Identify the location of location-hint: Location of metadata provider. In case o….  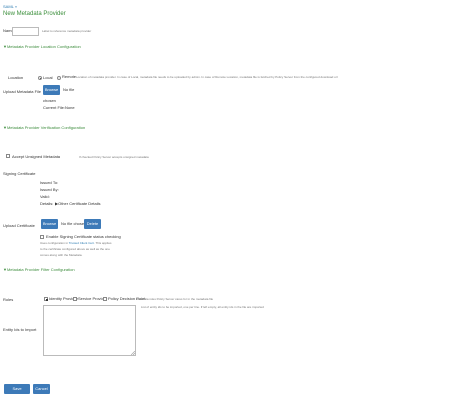
(207, 77).